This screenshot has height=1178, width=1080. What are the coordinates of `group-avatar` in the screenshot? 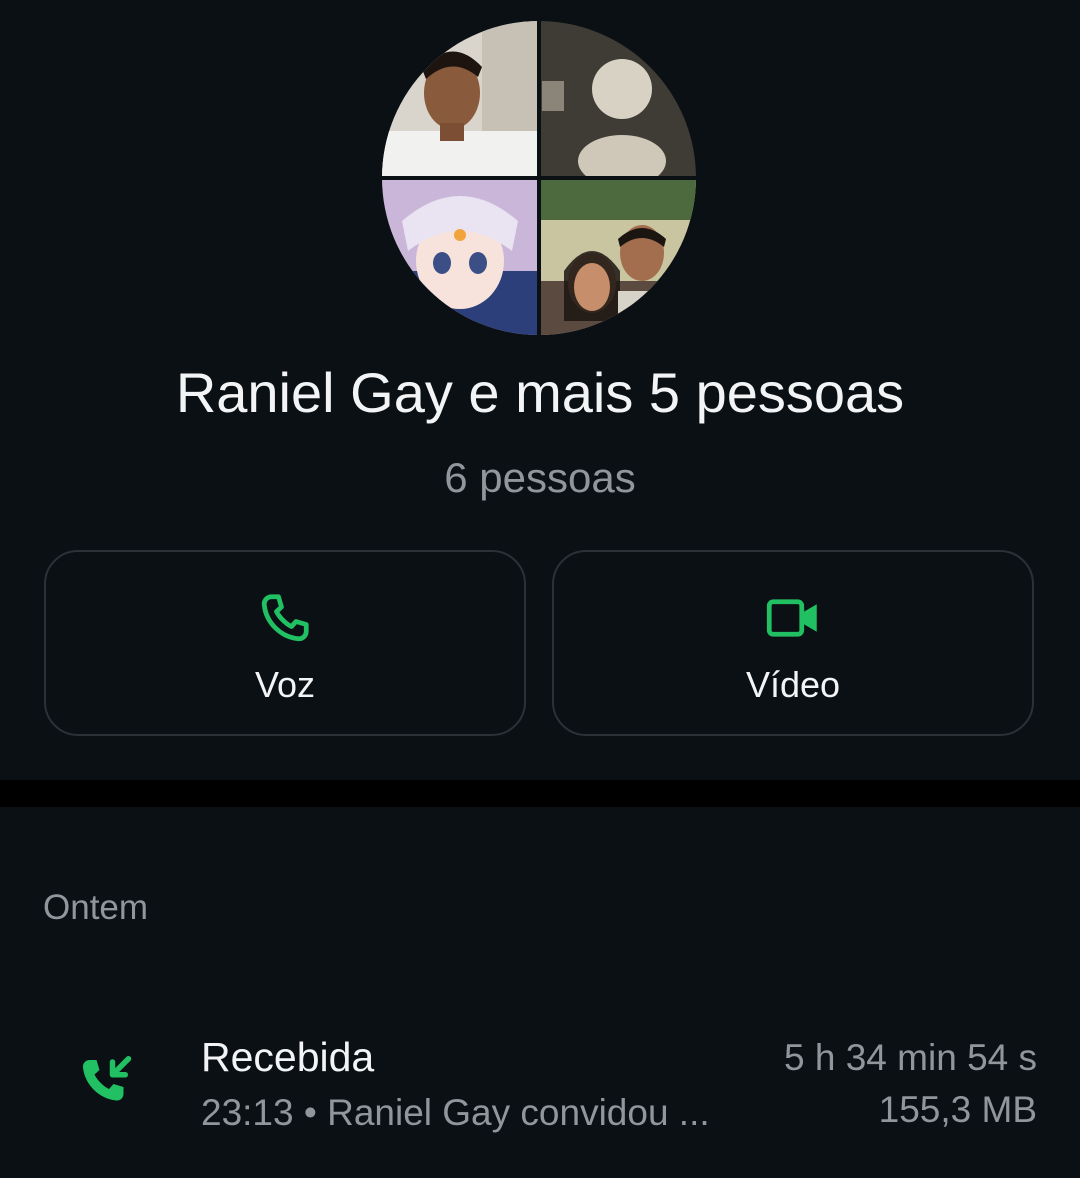 It's located at (539, 178).